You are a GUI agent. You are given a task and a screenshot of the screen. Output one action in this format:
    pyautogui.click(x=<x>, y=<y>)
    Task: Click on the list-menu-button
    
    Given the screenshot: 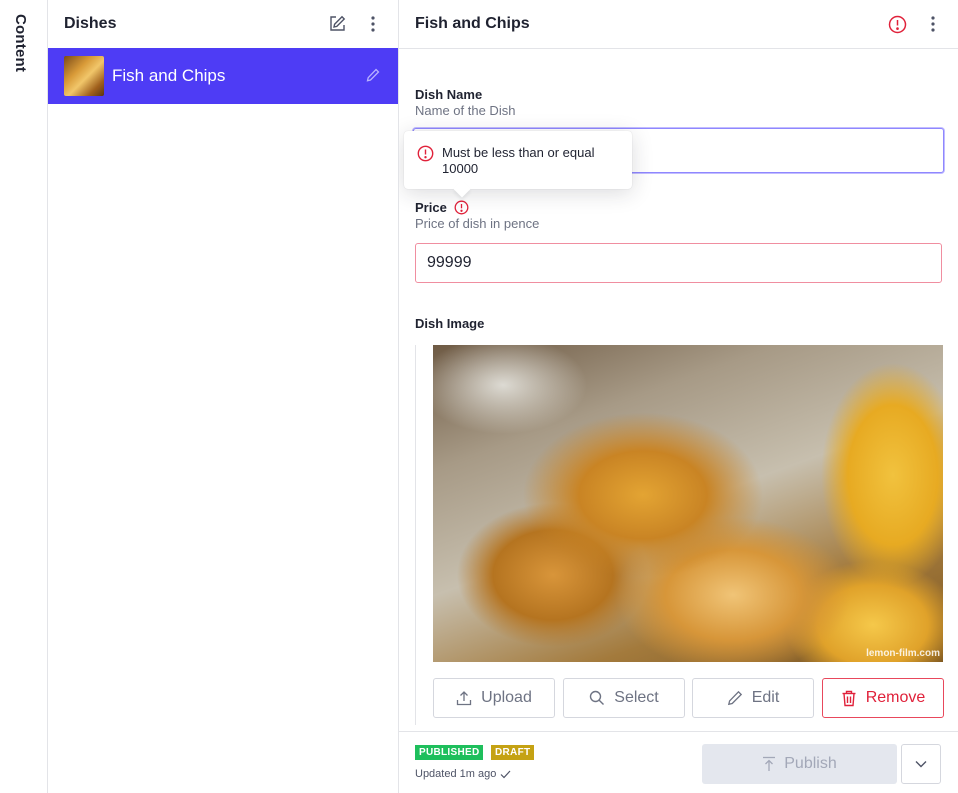 What is the action you would take?
    pyautogui.click(x=373, y=24)
    